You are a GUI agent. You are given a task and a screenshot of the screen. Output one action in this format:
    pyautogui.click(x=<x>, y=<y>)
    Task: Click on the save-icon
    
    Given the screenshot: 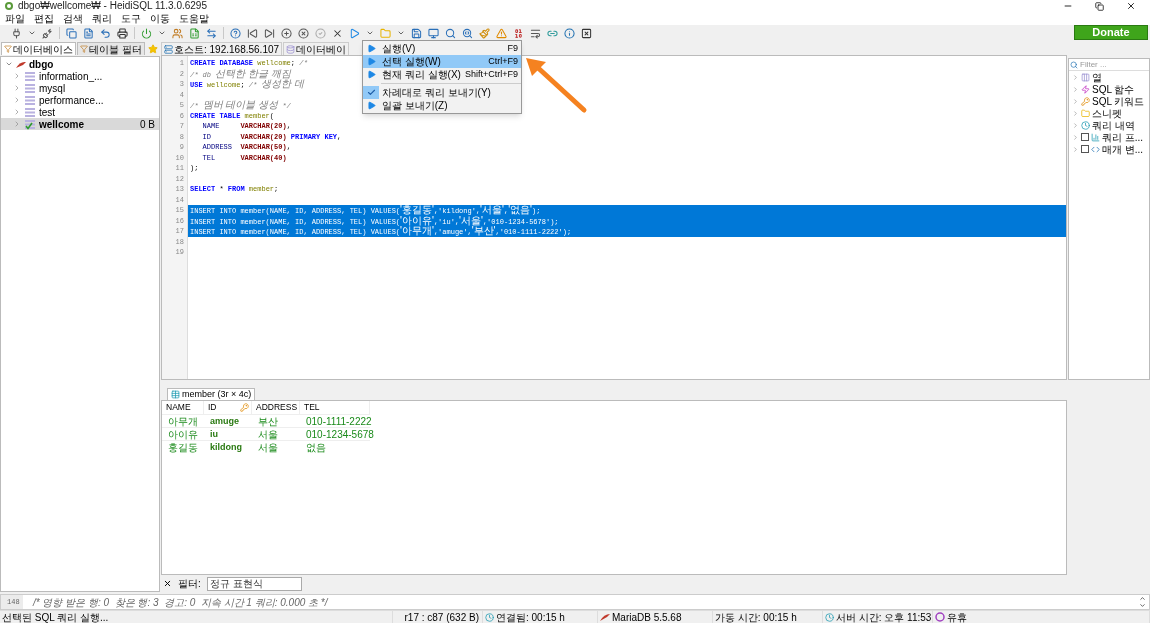 What is the action you would take?
    pyautogui.click(x=416, y=33)
    